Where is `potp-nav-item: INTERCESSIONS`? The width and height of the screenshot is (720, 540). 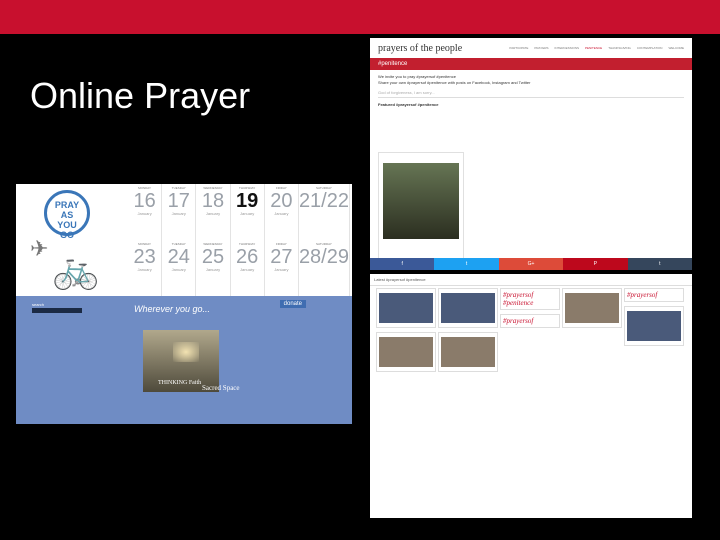 potp-nav-item: INTERCESSIONS is located at coordinates (567, 48).